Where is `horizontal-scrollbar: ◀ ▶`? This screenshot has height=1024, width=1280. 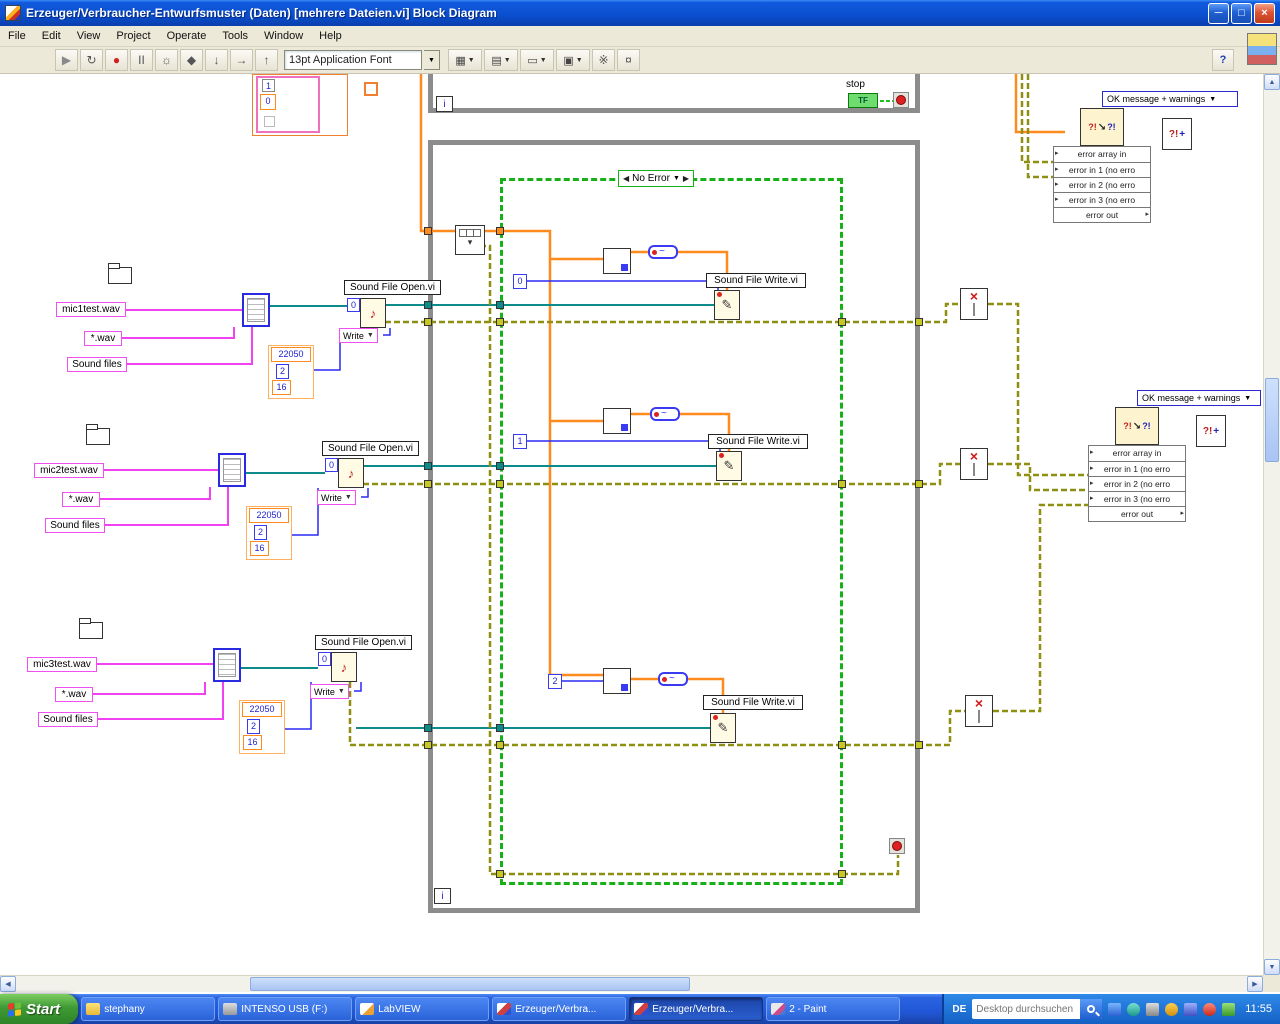
horizontal-scrollbar: ◀ ▶ is located at coordinates (631, 983).